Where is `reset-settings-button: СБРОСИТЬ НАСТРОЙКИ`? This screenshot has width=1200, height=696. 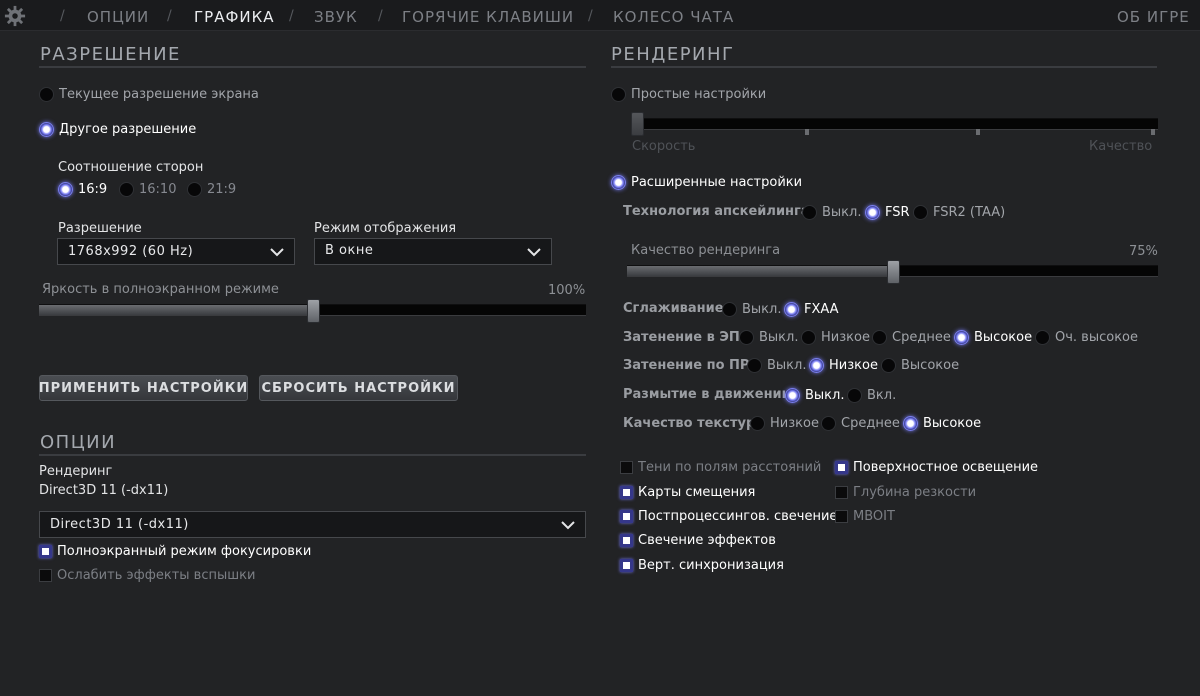 reset-settings-button: СБРОСИТЬ НАСТРОЙКИ is located at coordinates (358, 388).